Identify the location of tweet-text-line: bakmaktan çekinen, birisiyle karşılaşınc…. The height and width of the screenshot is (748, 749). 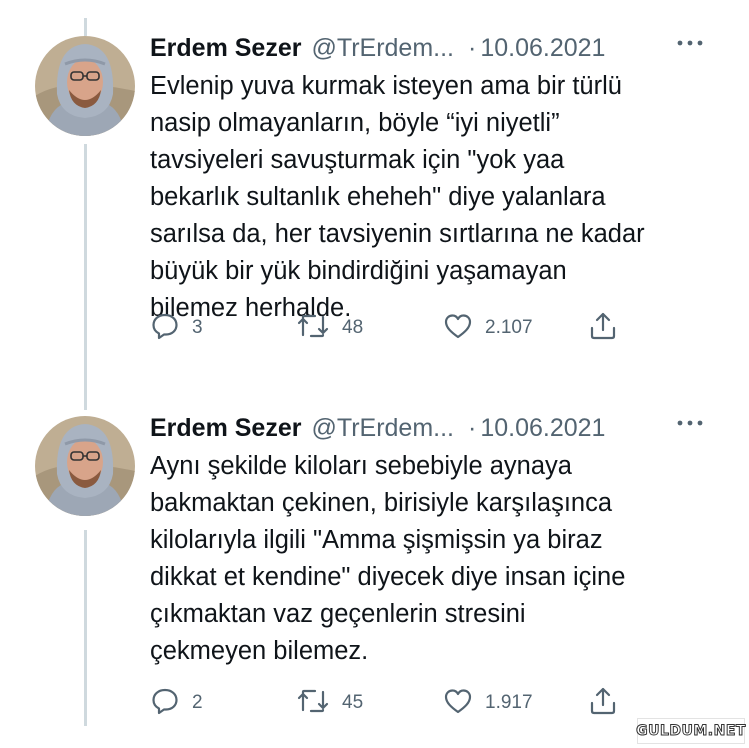
(381, 503).